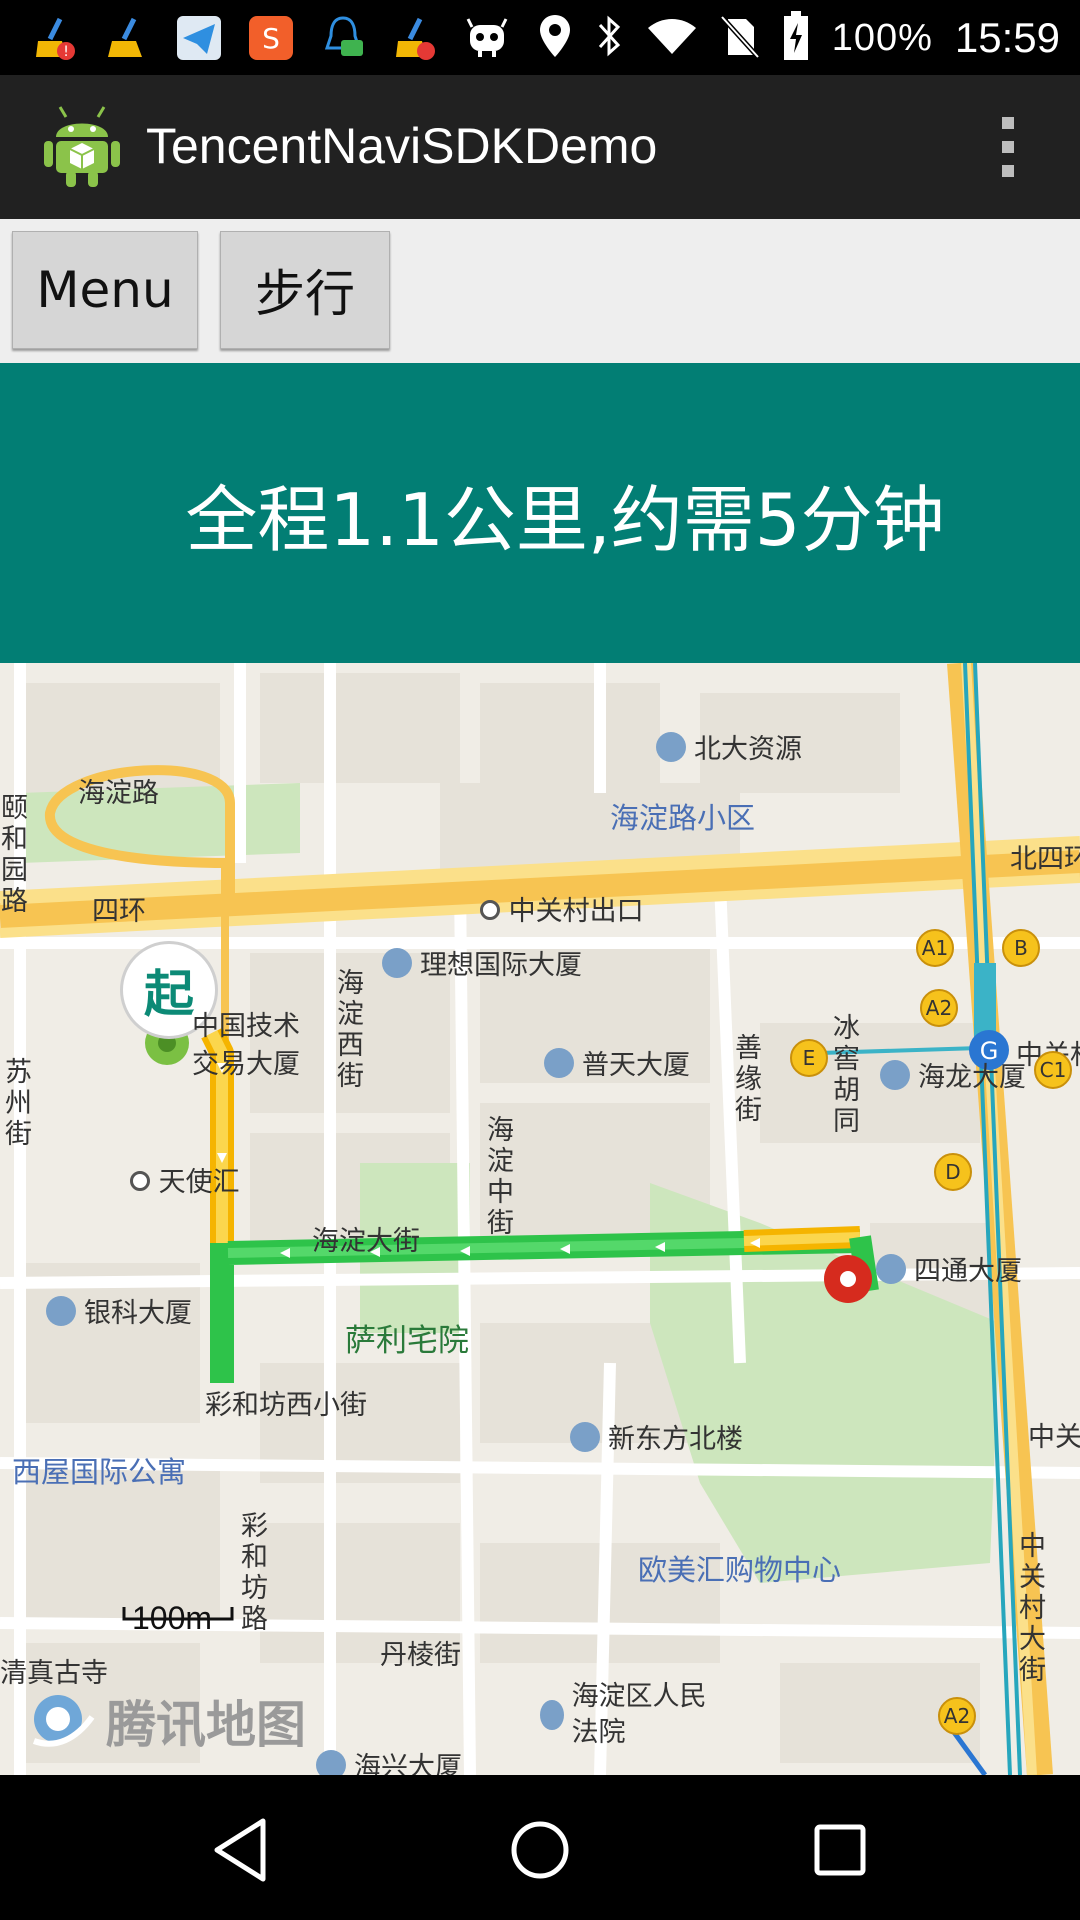 The height and width of the screenshot is (1920, 1080). What do you see at coordinates (347, 1030) in the screenshot?
I see `road-label-haidian-west-st: 海淀西街` at bounding box center [347, 1030].